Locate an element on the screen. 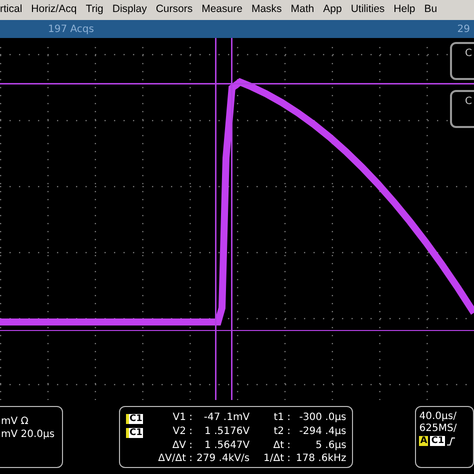 This screenshot has width=474, height=474. menu-item: Cursors is located at coordinates (174, 10).